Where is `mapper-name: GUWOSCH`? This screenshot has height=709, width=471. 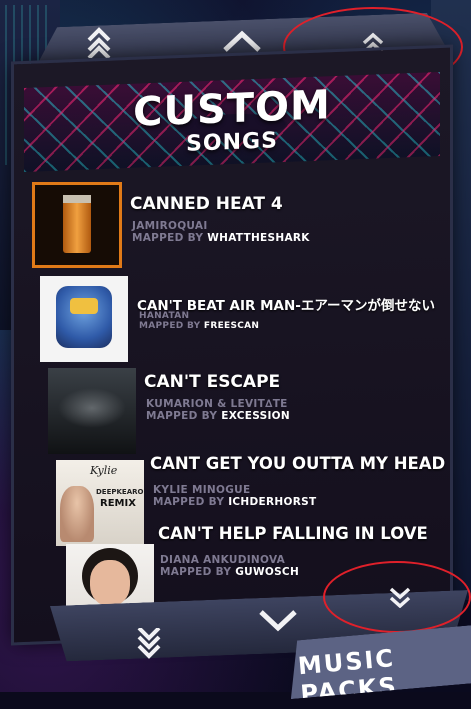
mapper-name: GUWOSCH is located at coordinates (267, 572).